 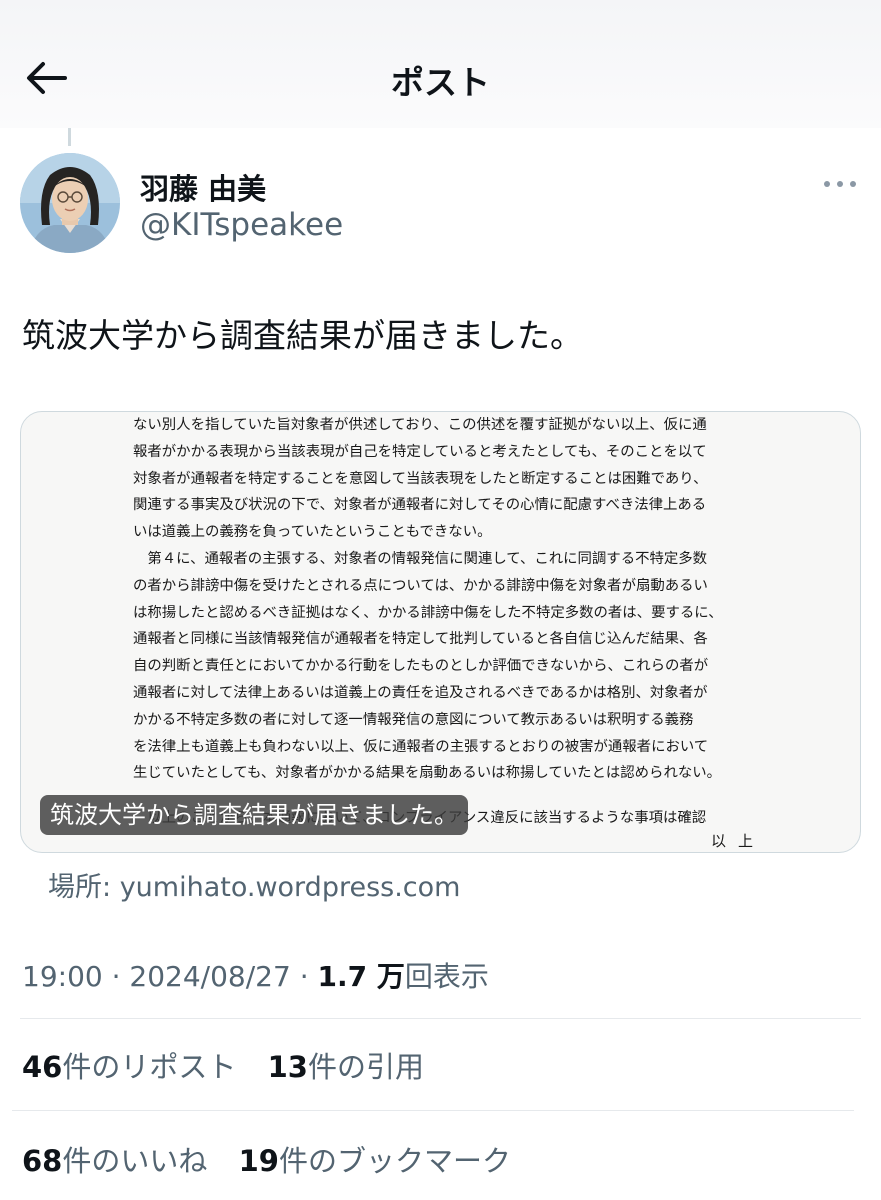 What do you see at coordinates (70, 203) in the screenshot?
I see `avatar` at bounding box center [70, 203].